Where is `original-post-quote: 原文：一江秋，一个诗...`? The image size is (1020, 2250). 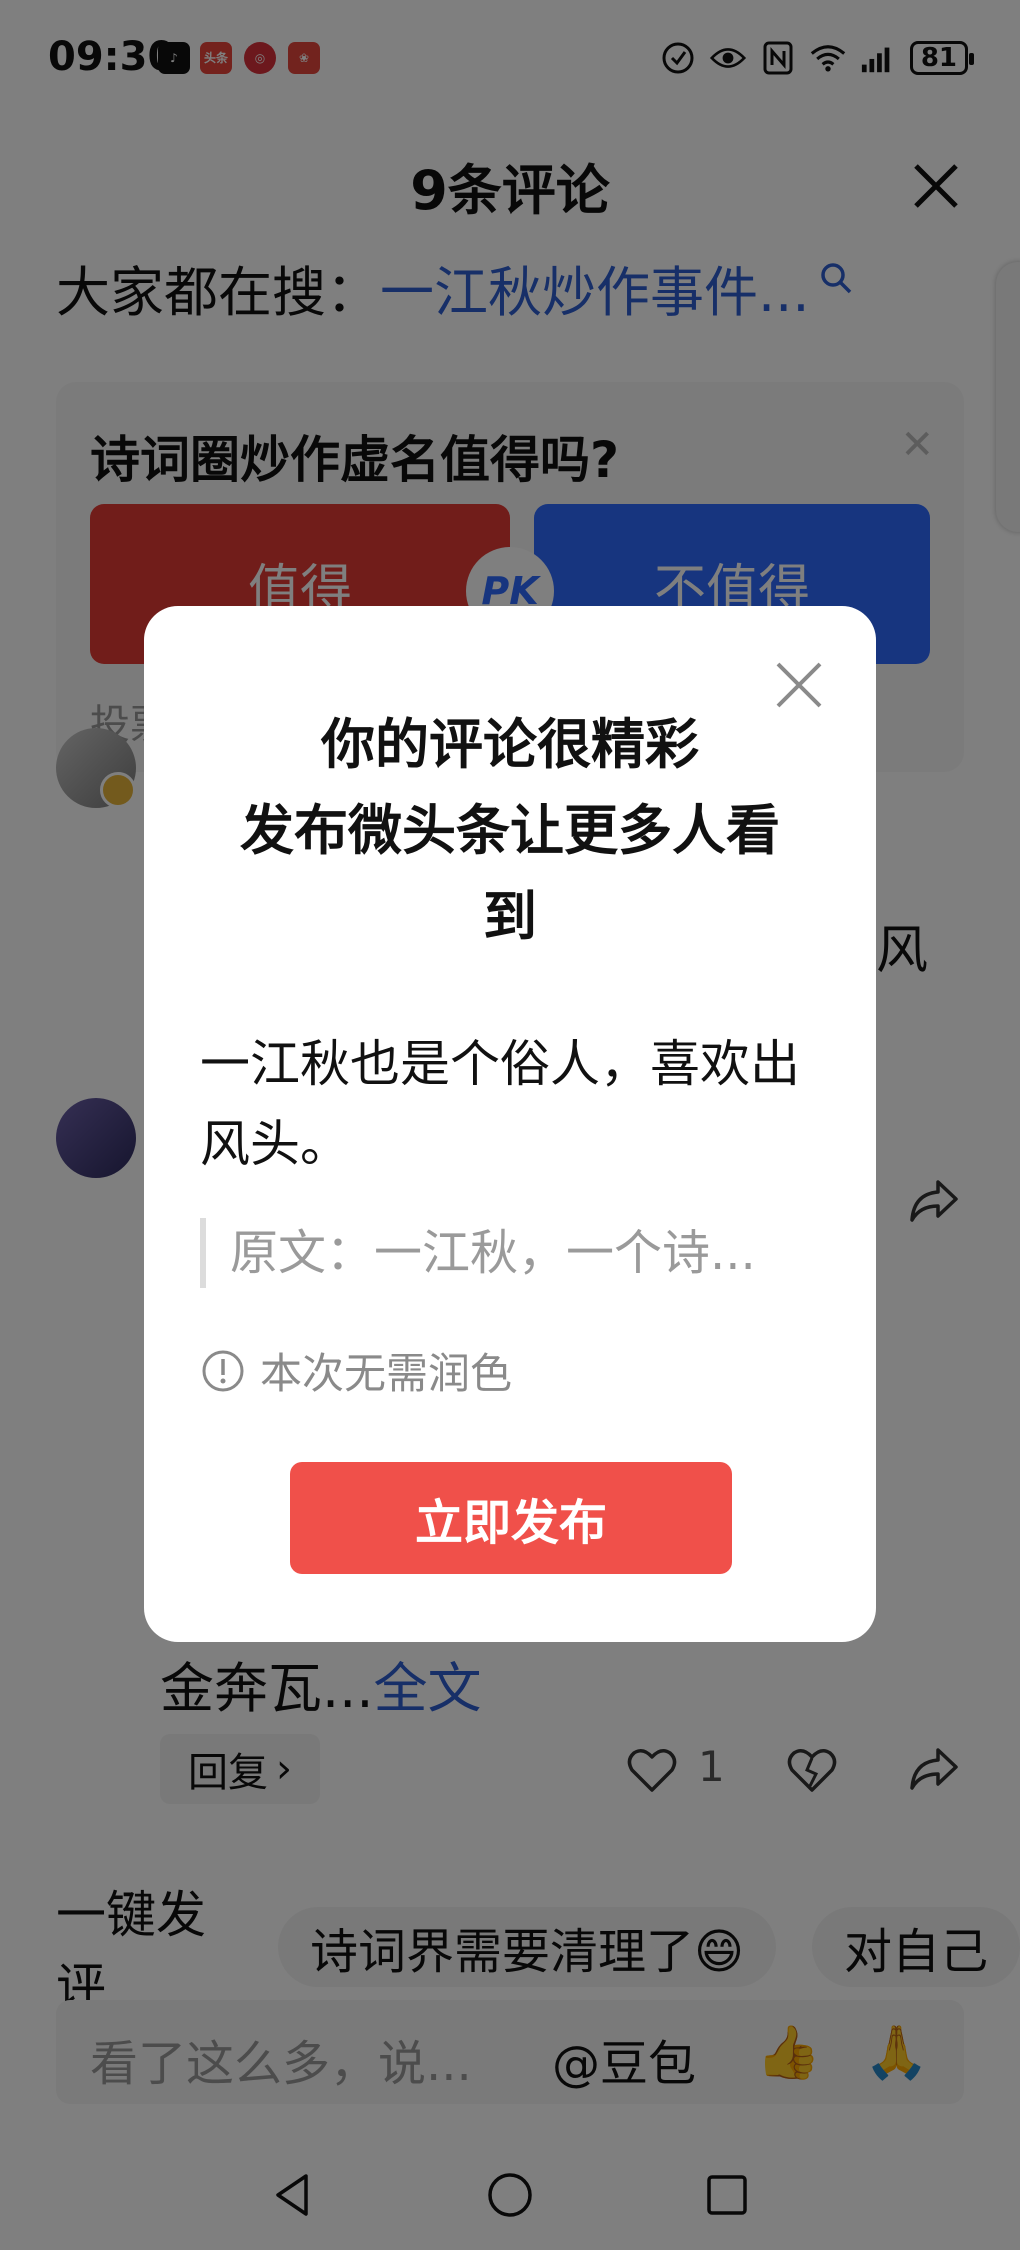 original-post-quote: 原文：一江秋，一个诗... is located at coordinates (510, 1253).